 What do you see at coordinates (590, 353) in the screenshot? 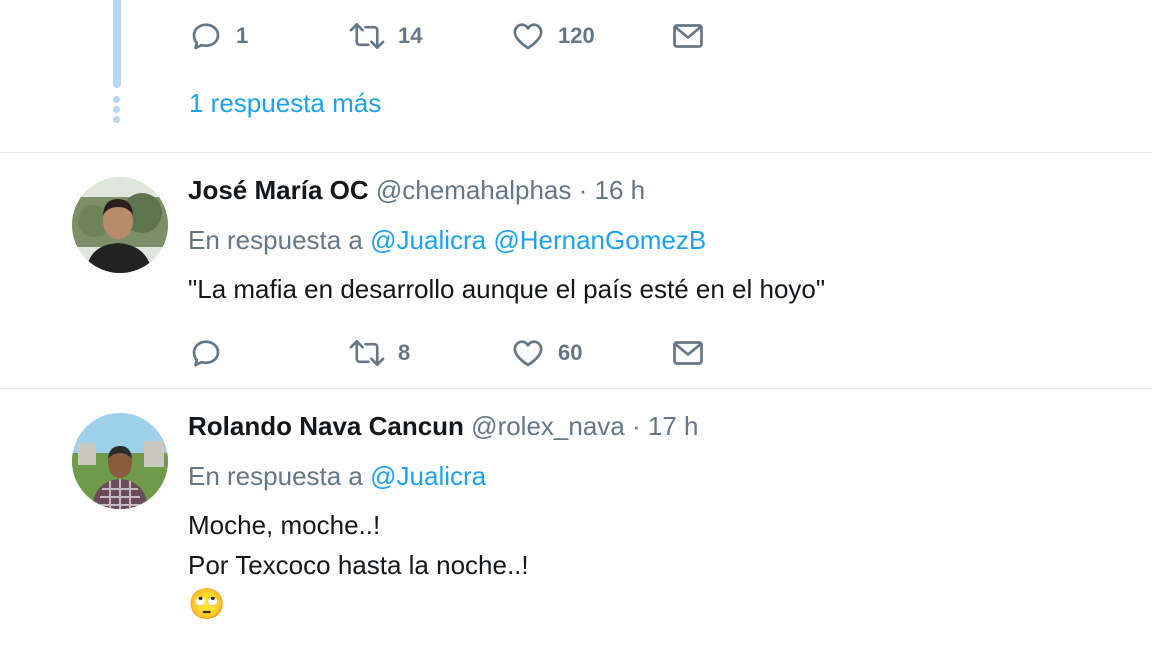
I see `like-button: 60` at bounding box center [590, 353].